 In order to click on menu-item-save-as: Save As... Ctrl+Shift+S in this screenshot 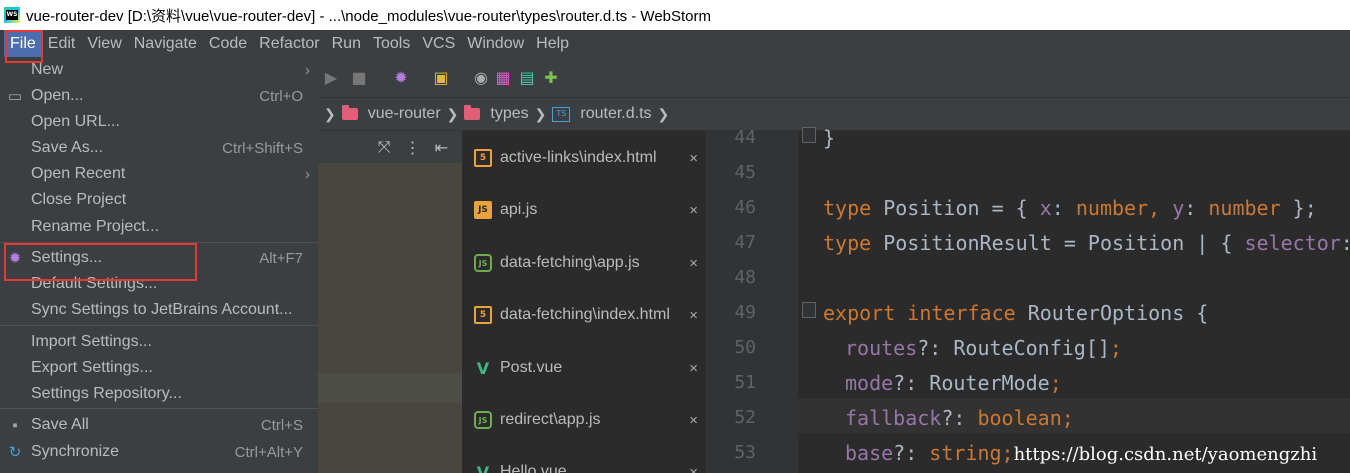, I will do `click(159, 148)`.